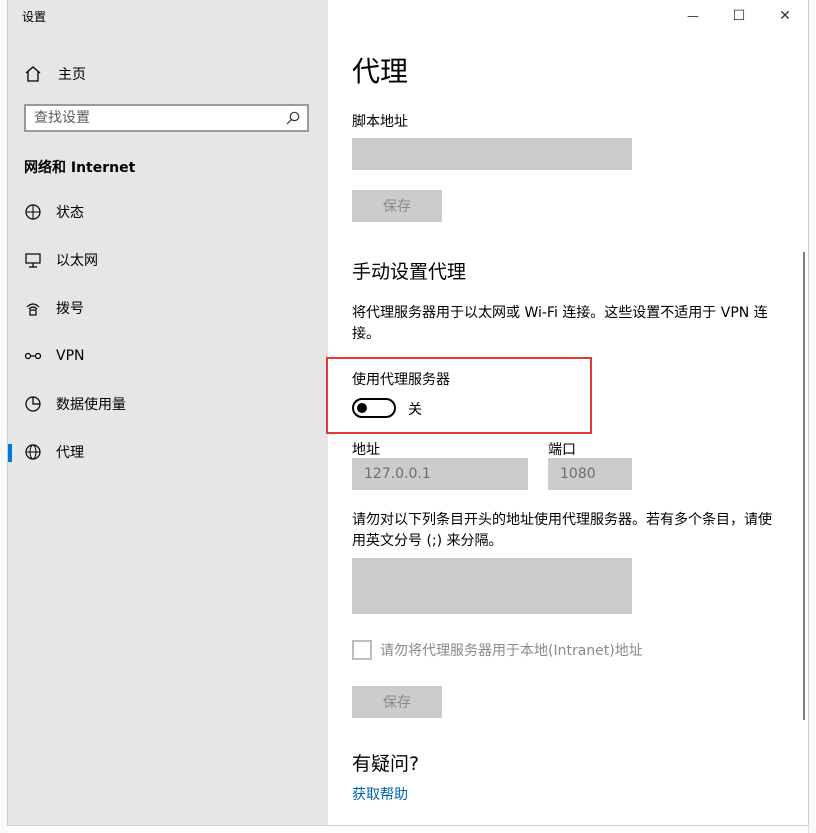 Image resolution: width=816 pixels, height=833 pixels. Describe the element at coordinates (386, 764) in the screenshot. I see `help-heading: 有疑问?` at that location.